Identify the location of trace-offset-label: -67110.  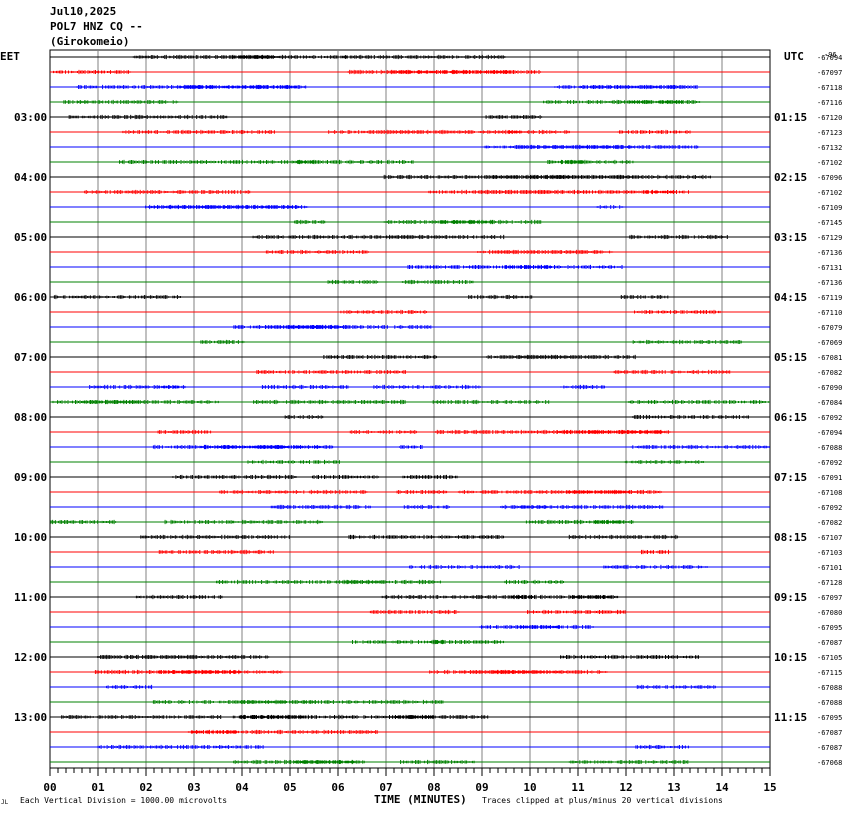
(829, 313).